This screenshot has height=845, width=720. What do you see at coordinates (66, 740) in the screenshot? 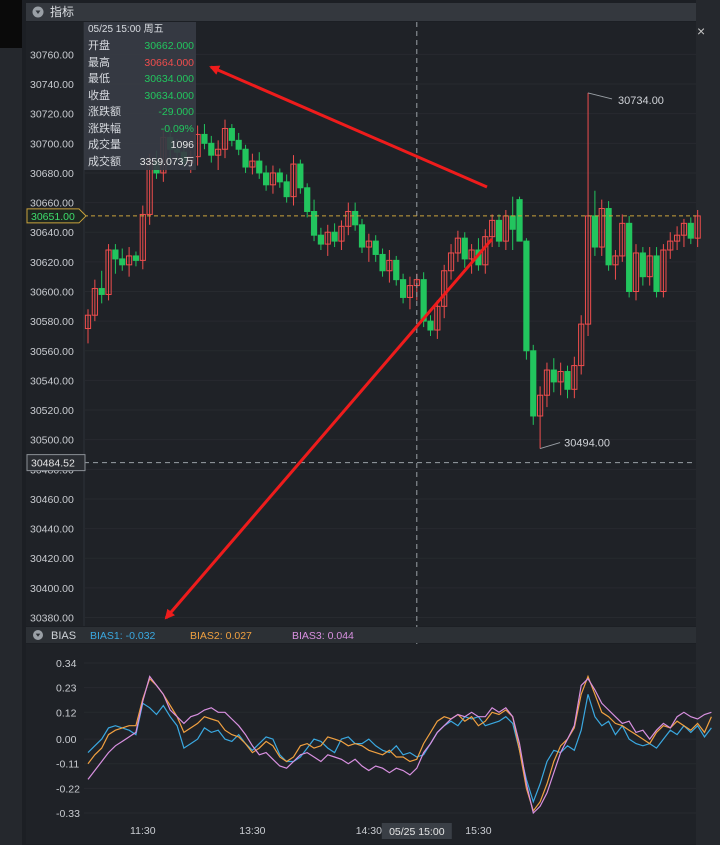
I see `bias-y-tick-label: 0.00` at bounding box center [66, 740].